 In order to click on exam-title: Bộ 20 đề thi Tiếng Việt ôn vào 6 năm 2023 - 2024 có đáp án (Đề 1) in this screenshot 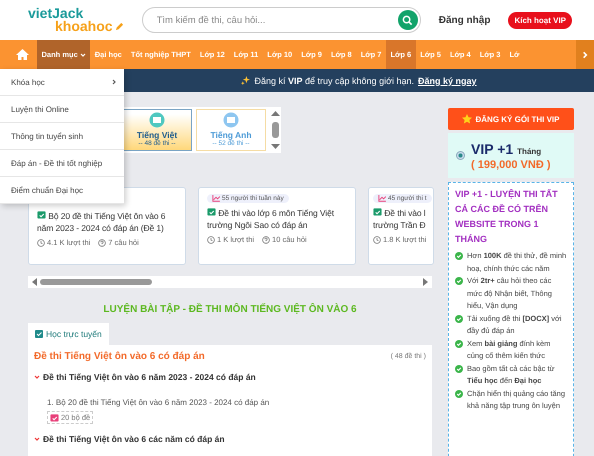, I will do `click(107, 222)`.